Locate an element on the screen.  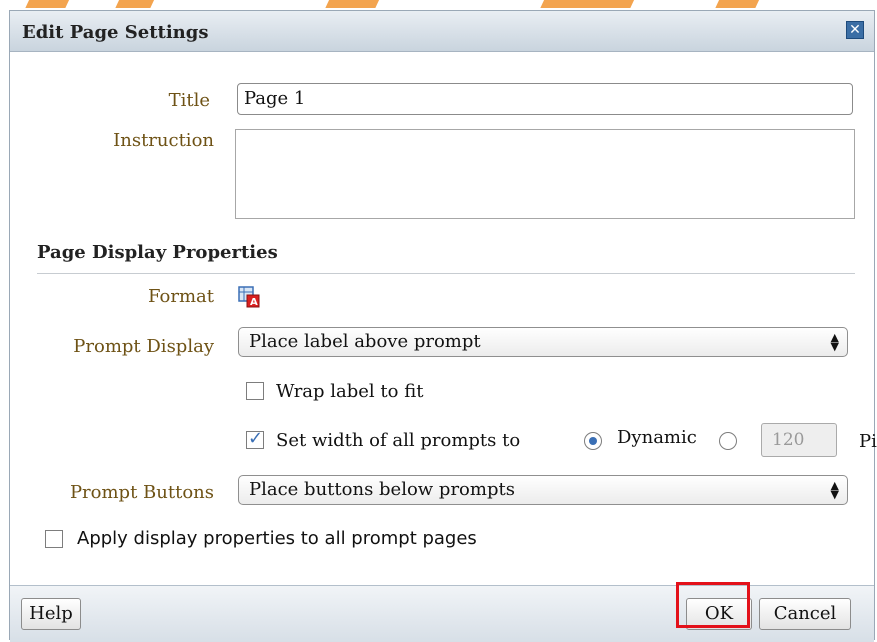
prompt-buttons-value: Place buttons below prompts is located at coordinates (382, 489).